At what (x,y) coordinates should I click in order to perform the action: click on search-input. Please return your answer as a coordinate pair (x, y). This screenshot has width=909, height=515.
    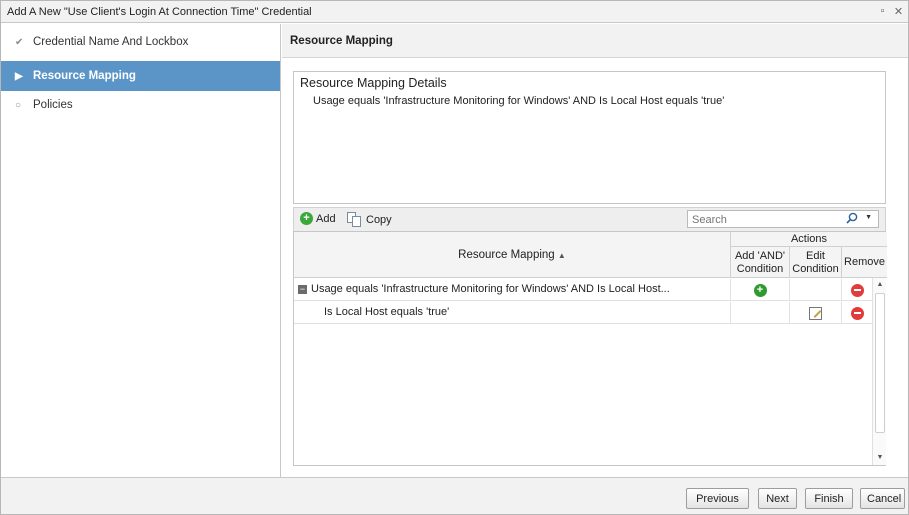
    Looking at the image, I should click on (762, 219).